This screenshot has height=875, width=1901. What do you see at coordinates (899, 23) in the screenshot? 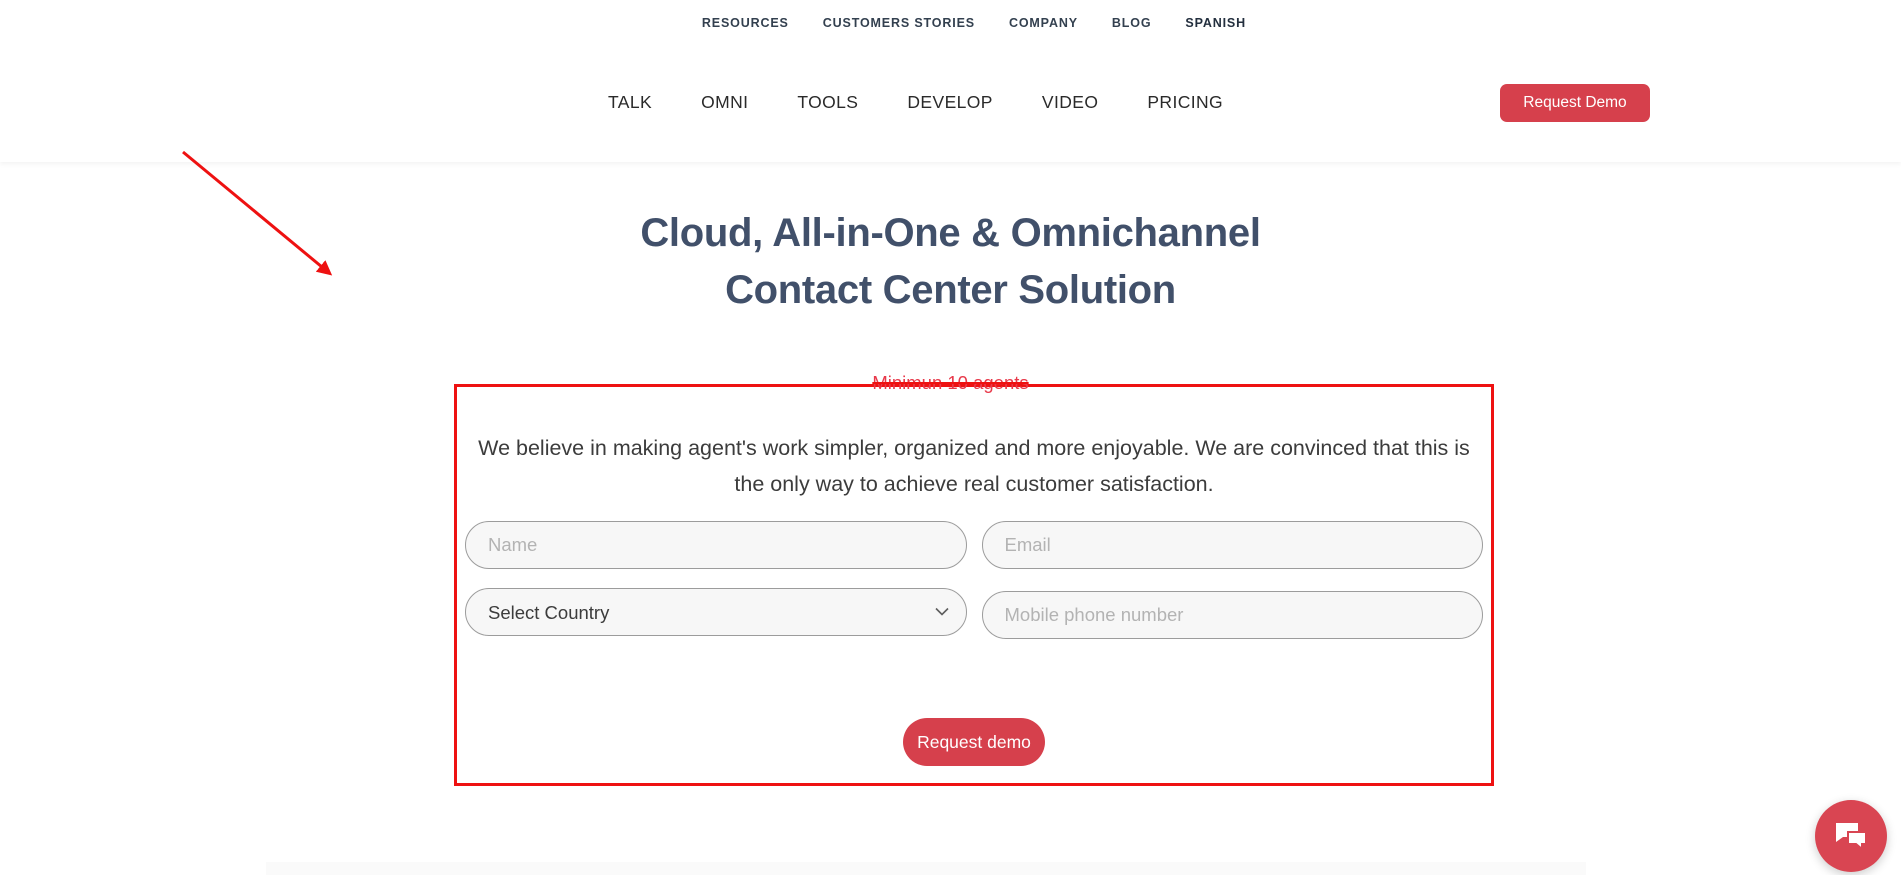
I see `topnav-item-customers-stories: CUSTOMERS STORIES` at bounding box center [899, 23].